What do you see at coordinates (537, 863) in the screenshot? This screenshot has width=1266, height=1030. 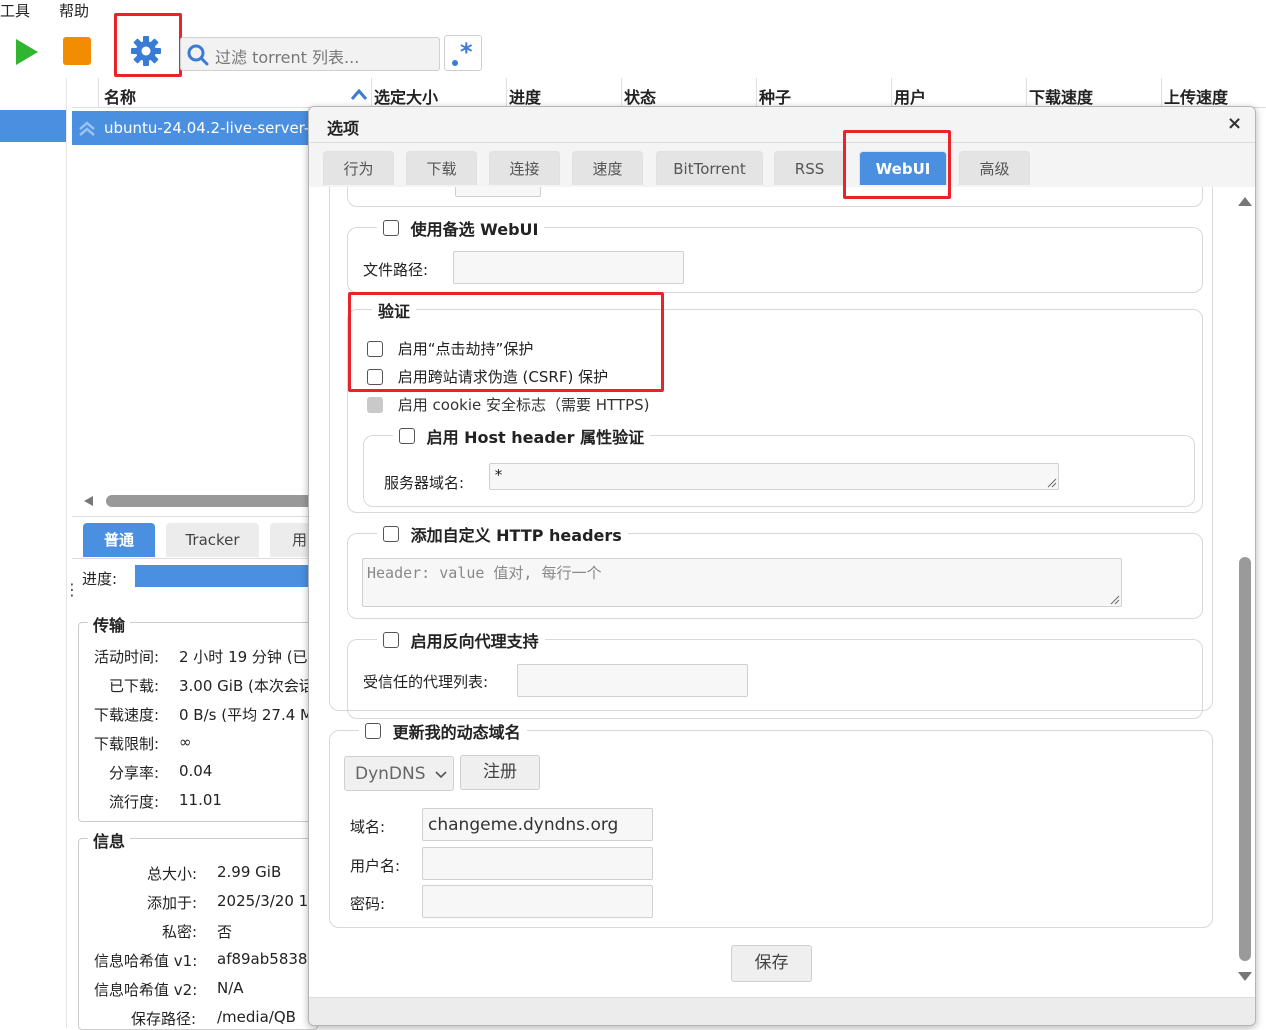 I see `ddns-username-input` at bounding box center [537, 863].